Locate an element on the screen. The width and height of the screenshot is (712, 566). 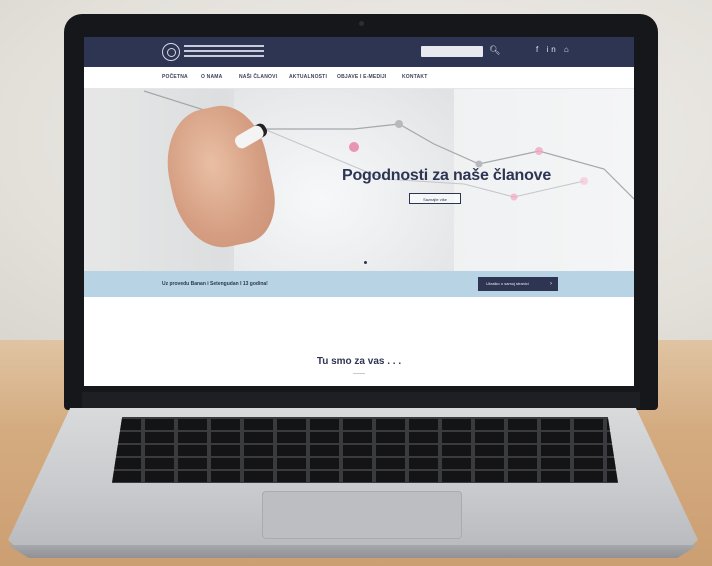
nav-item-objave: OBJAVE I E-MEDIJI is located at coordinates (361, 77).